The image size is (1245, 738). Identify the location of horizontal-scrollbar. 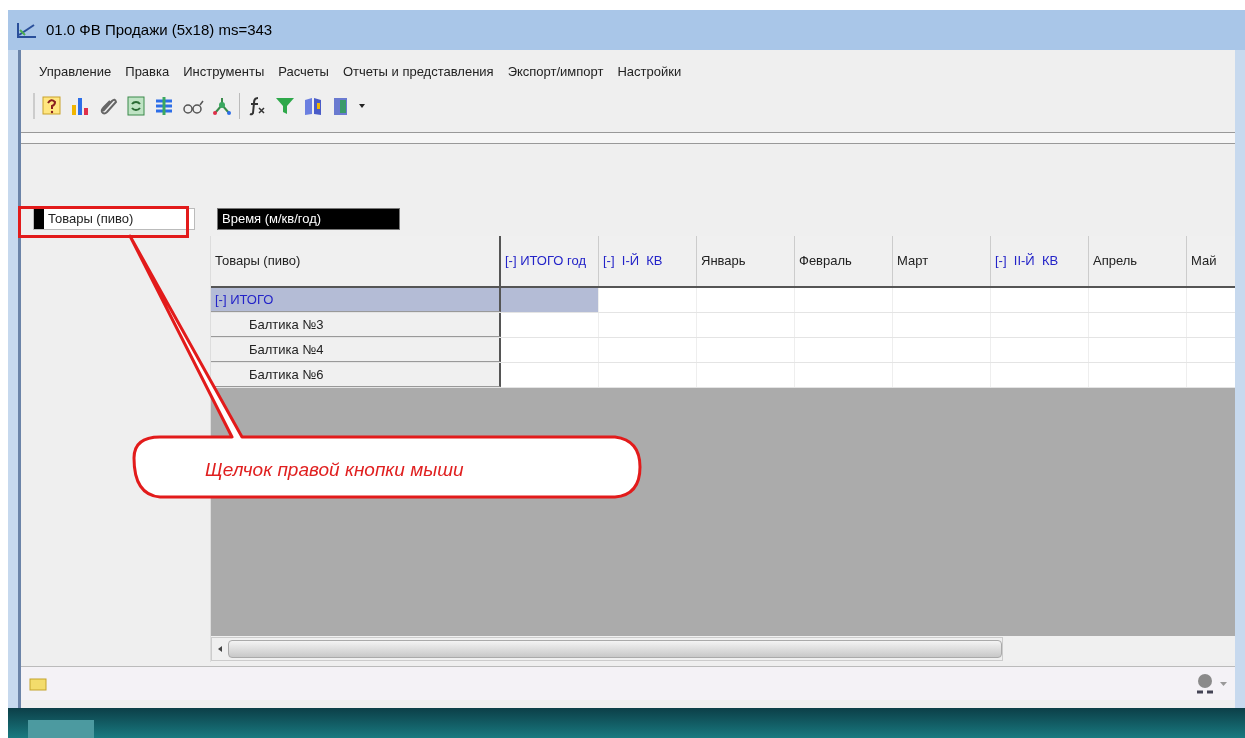
(607, 649).